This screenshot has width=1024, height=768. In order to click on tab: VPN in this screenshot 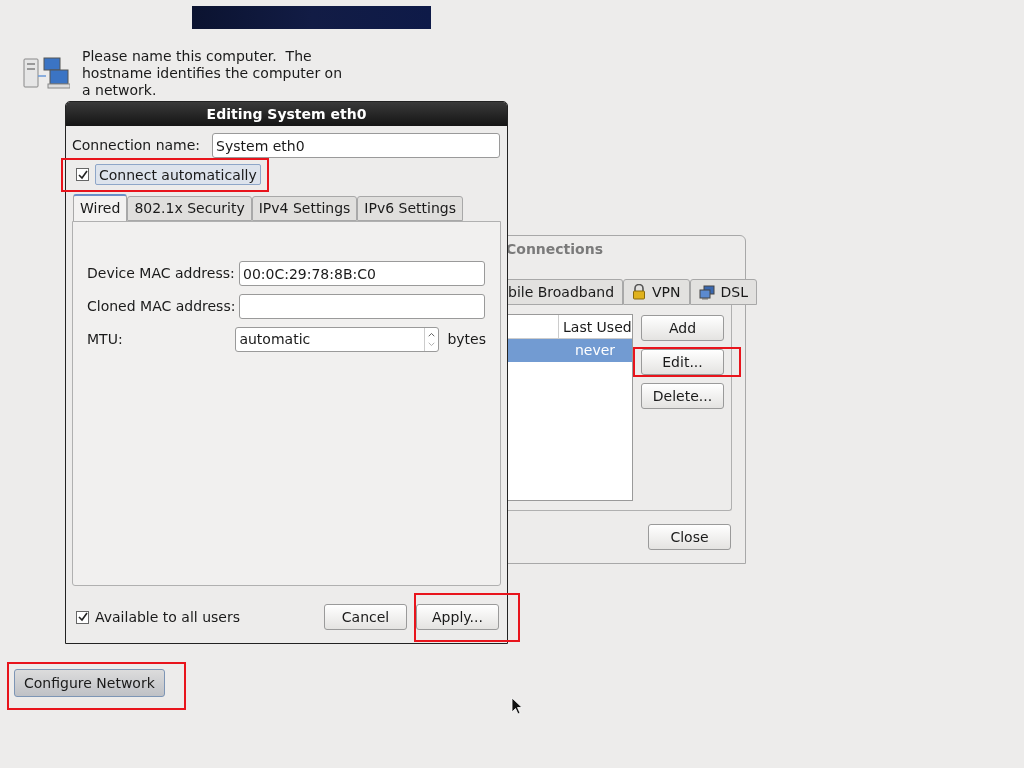, I will do `click(656, 292)`.